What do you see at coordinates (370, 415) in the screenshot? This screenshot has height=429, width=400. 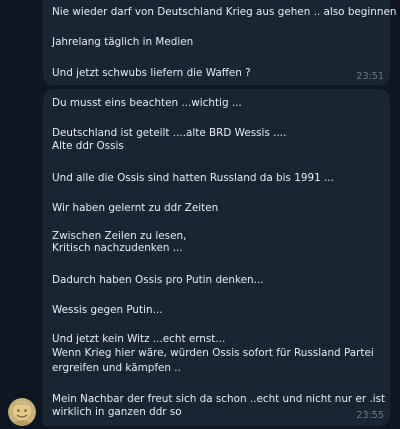 I see `message-time: 23:55` at bounding box center [370, 415].